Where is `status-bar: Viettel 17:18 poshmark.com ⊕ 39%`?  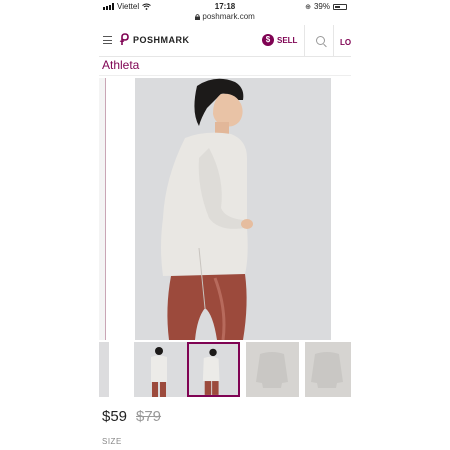 status-bar: Viettel 17:18 poshmark.com ⊕ 39% is located at coordinates (225, 12).